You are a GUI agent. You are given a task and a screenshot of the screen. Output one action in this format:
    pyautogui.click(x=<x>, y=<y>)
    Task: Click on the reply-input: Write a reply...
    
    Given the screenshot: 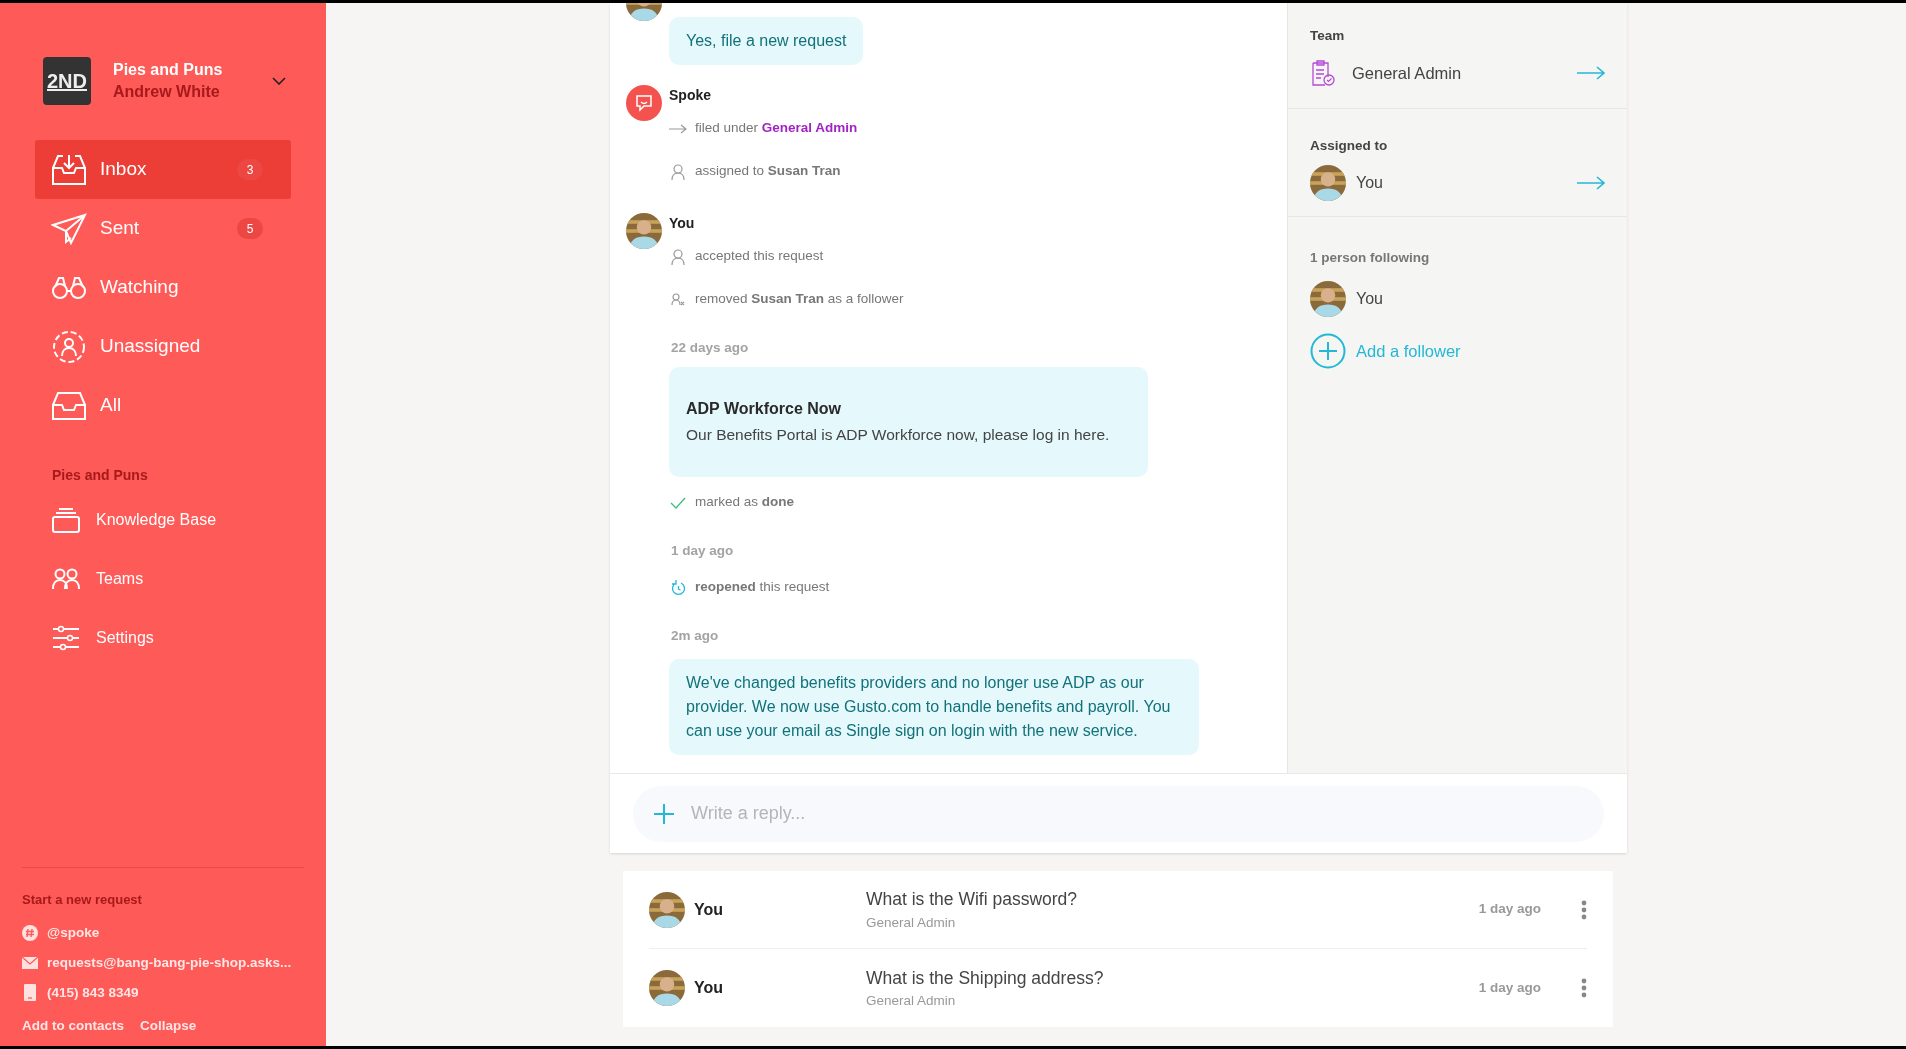 What is the action you would take?
    pyautogui.click(x=1137, y=813)
    